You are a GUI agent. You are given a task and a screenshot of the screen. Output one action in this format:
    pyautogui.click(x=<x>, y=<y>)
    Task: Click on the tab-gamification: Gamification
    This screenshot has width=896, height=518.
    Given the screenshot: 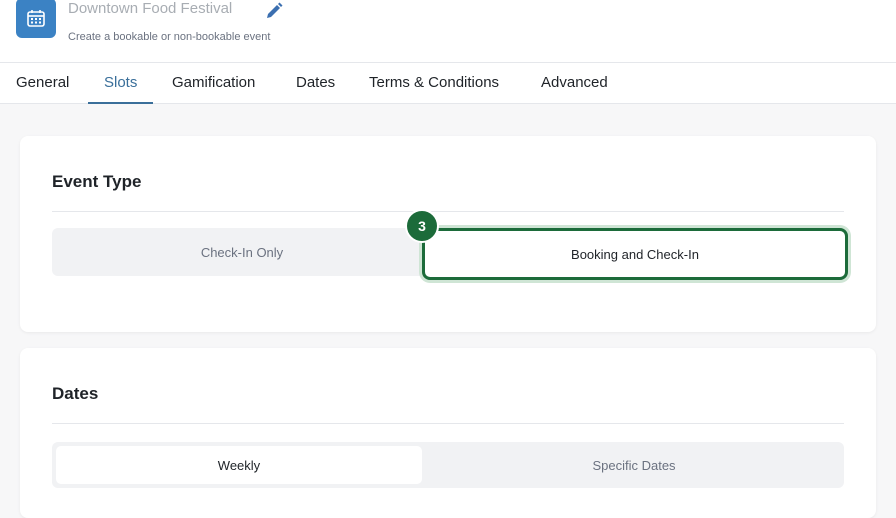 What is the action you would take?
    pyautogui.click(x=213, y=83)
    